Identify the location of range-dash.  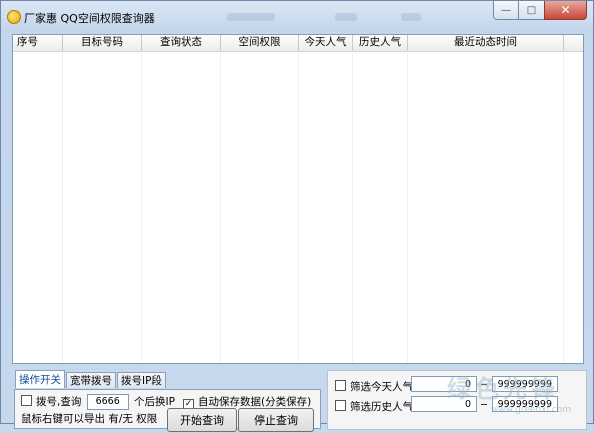
(484, 404).